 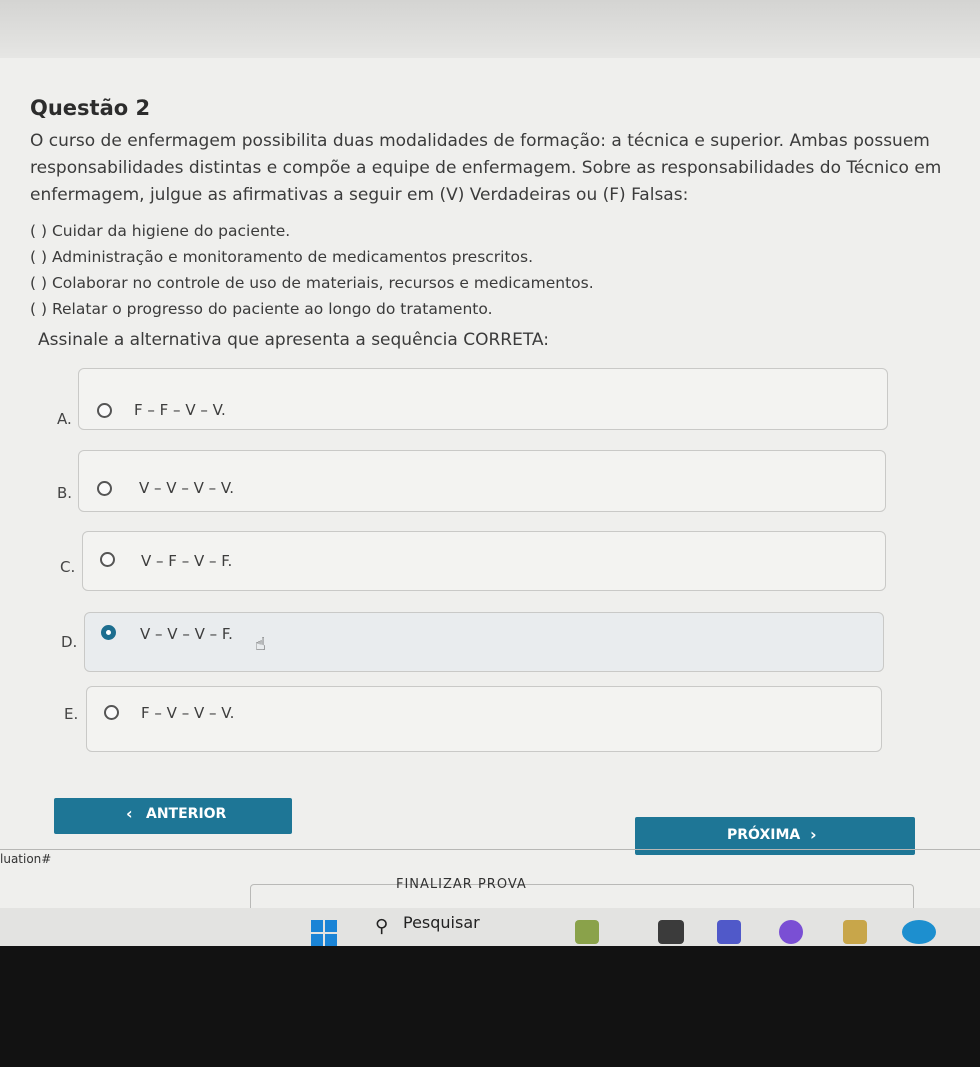 What do you see at coordinates (186, 488) in the screenshot?
I see `option-b-text: V – V – V – V.` at bounding box center [186, 488].